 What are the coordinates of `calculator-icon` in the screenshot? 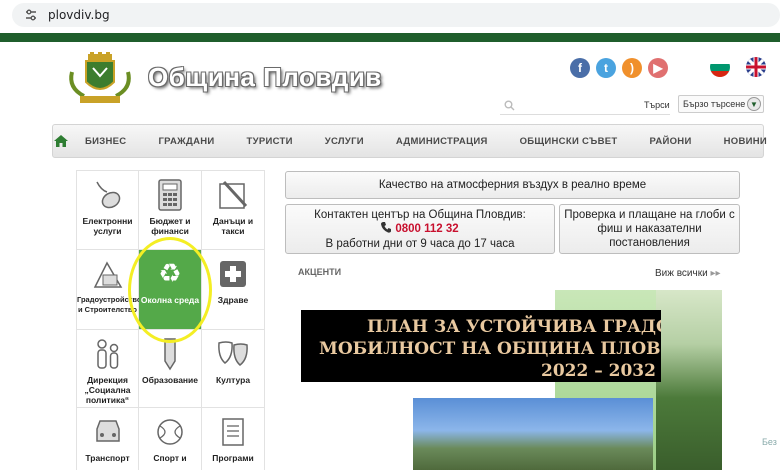 It's located at (170, 195).